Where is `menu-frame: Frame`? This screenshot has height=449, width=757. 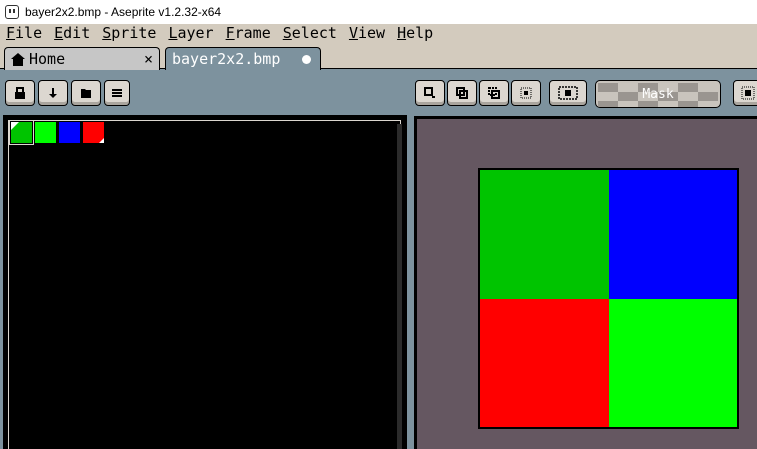
menu-frame: Frame is located at coordinates (245, 34).